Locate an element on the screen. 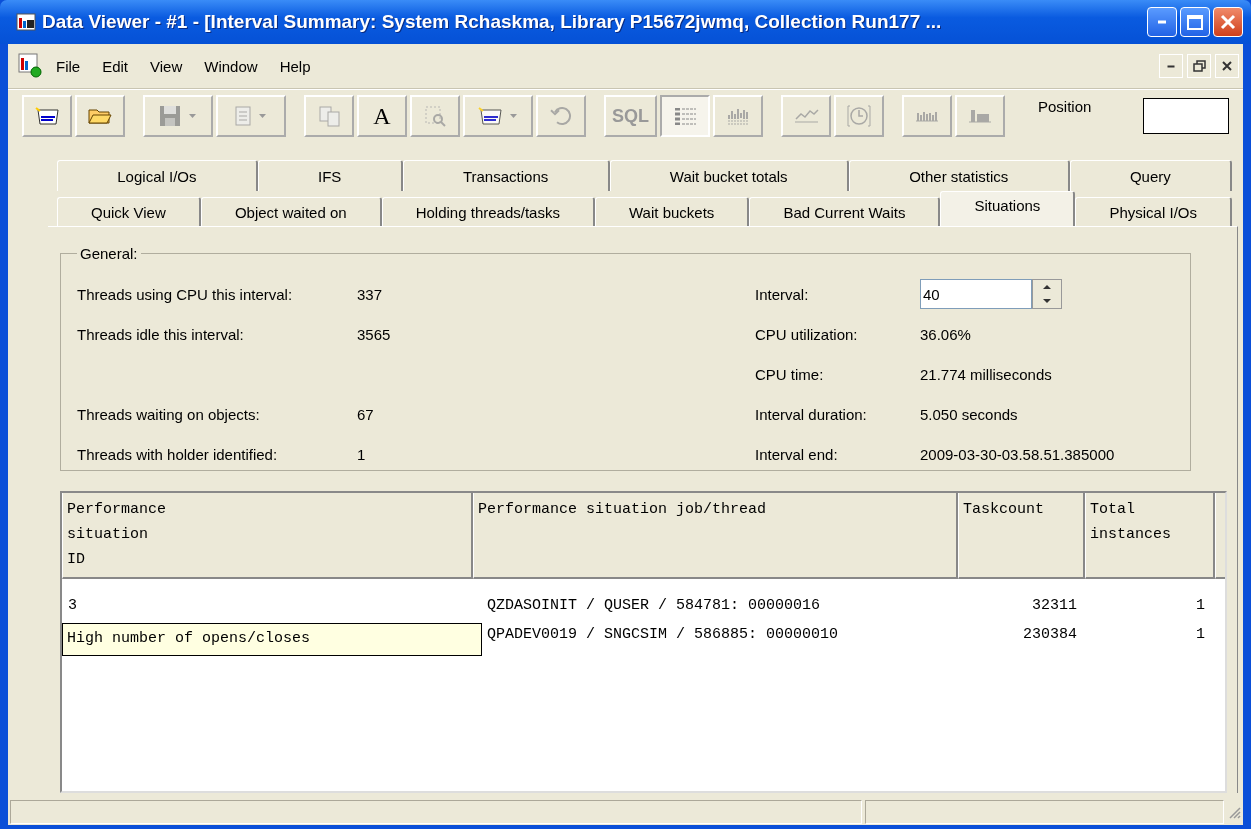 The image size is (1251, 829). magnifier-icon is located at coordinates (435, 116).